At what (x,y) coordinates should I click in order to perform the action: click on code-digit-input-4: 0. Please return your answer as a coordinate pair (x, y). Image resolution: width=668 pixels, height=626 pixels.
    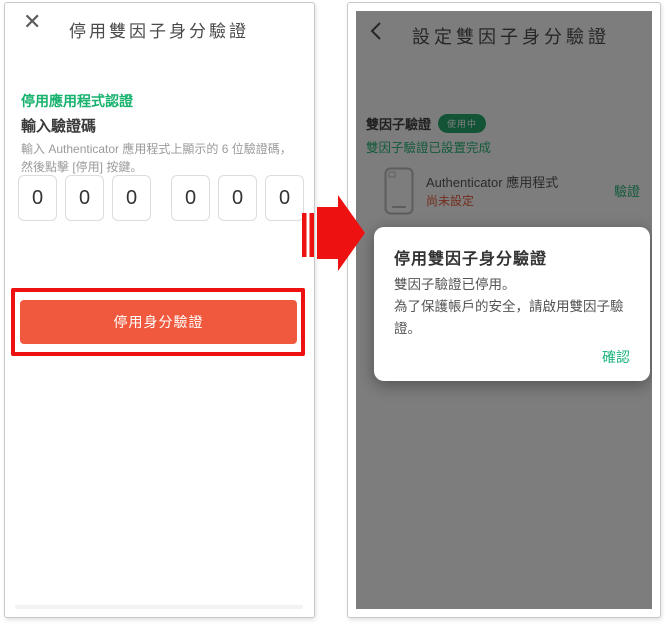
    Looking at the image, I should click on (190, 198).